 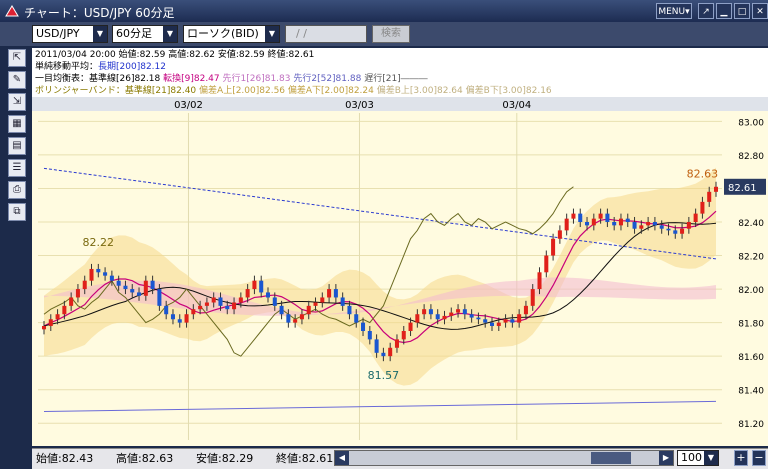 I want to click on annotation-high-right: 82.63, so click(x=703, y=173).